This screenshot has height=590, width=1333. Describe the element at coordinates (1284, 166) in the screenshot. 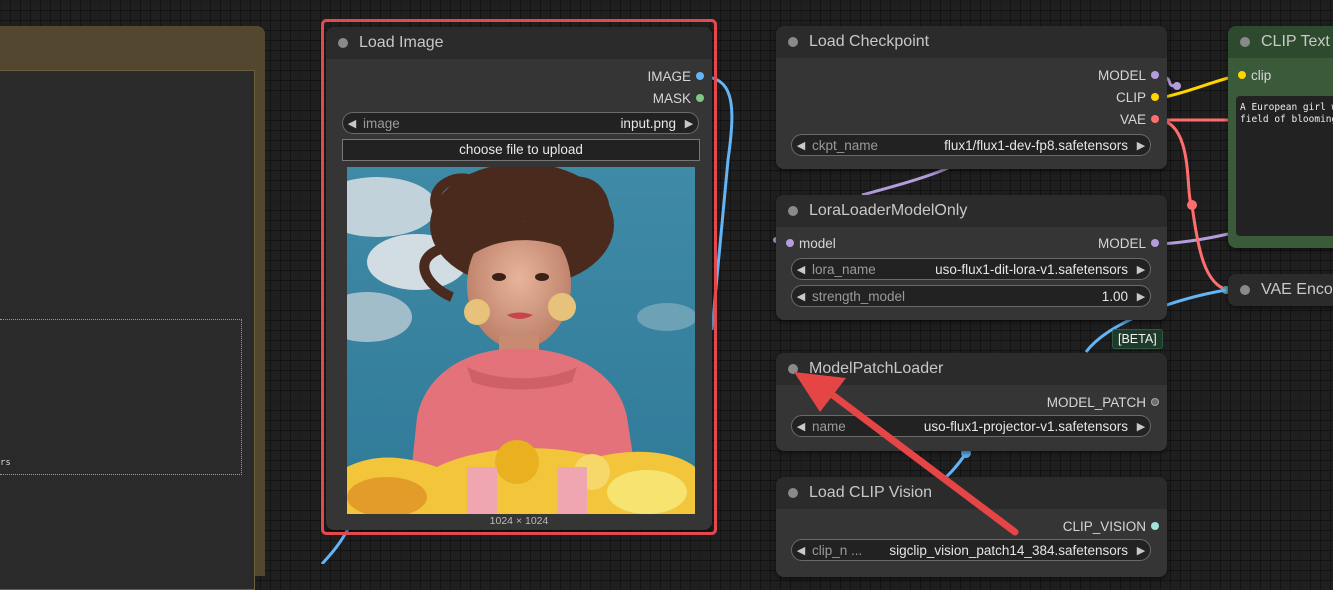

I see `prompt-textarea: A European girl w field of blooming` at that location.